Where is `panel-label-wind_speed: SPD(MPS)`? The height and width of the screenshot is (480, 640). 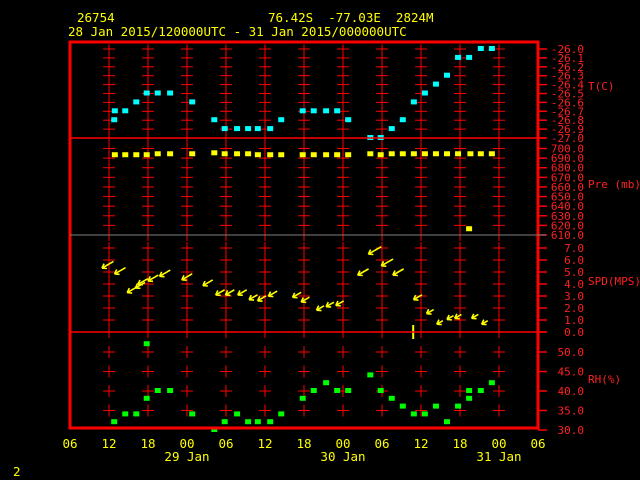 panel-label-wind_speed: SPD(MPS) is located at coordinates (614, 281).